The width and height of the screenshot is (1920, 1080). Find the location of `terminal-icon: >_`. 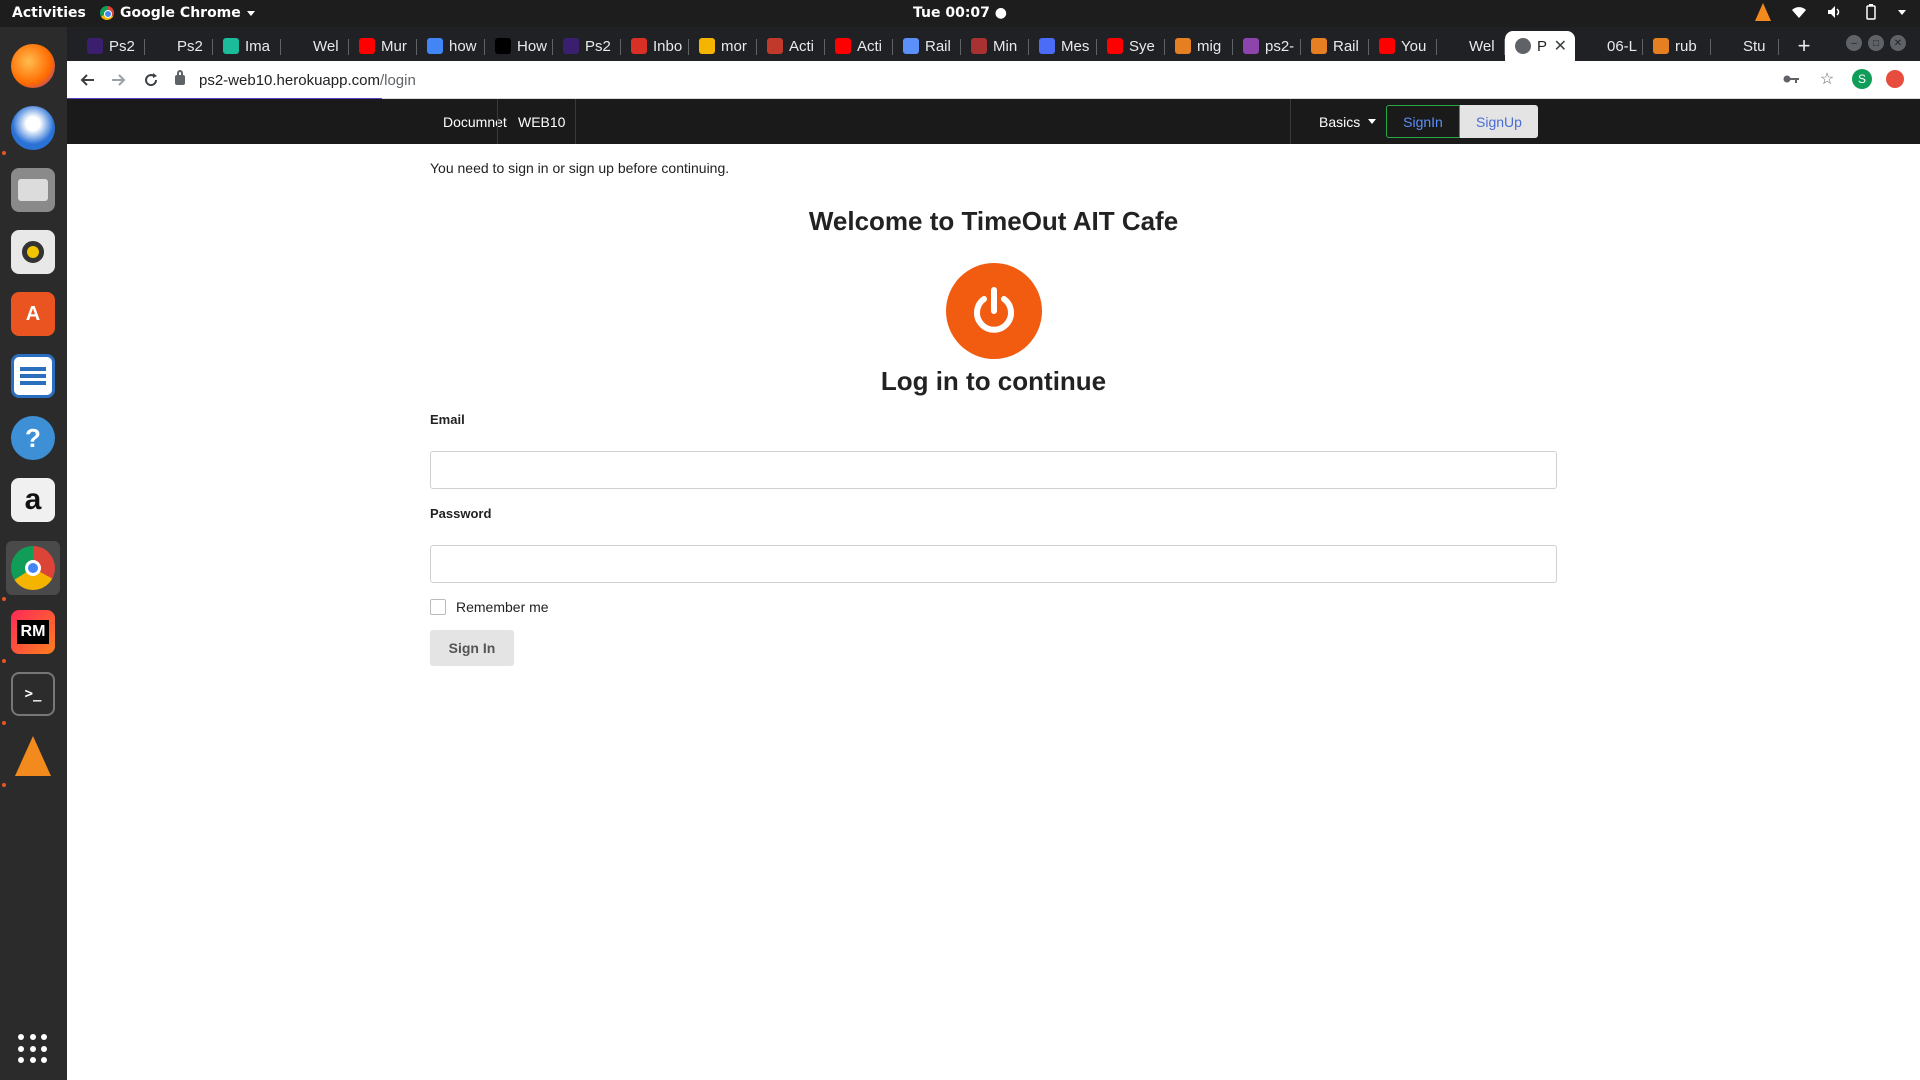

terminal-icon: >_ is located at coordinates (33, 694).